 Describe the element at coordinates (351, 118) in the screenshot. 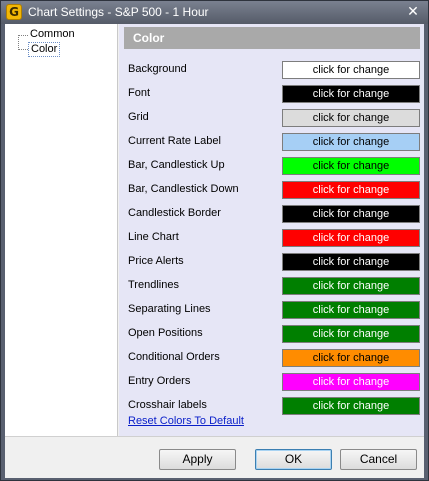

I see `color-swatch-grid-button: click for change` at that location.